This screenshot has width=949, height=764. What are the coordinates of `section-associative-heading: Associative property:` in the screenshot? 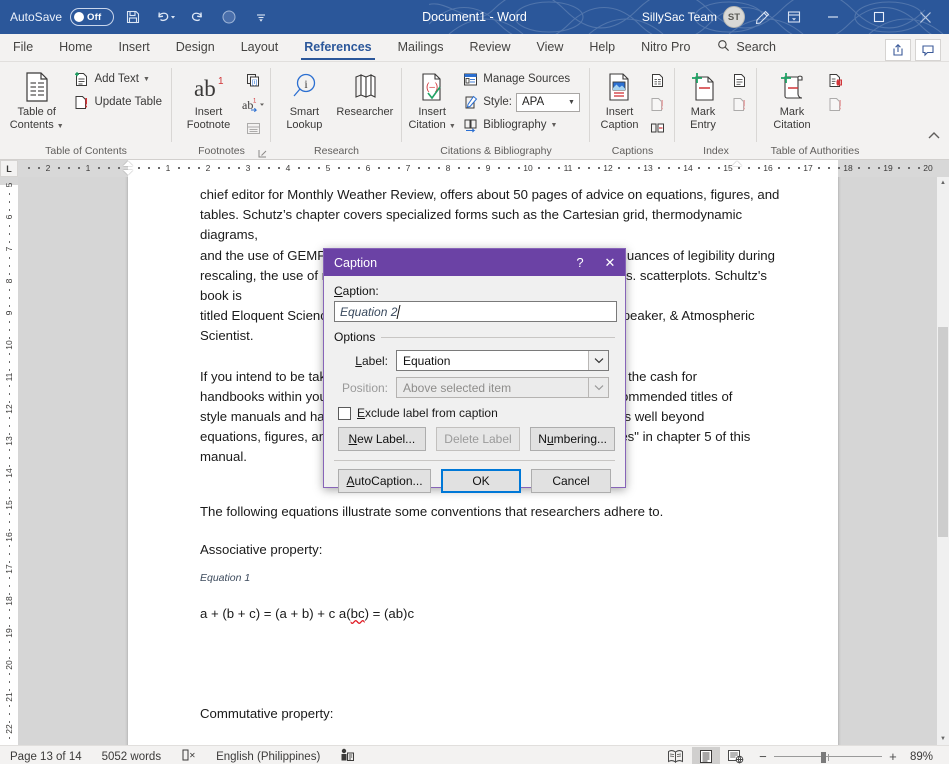 It's located at (494, 550).